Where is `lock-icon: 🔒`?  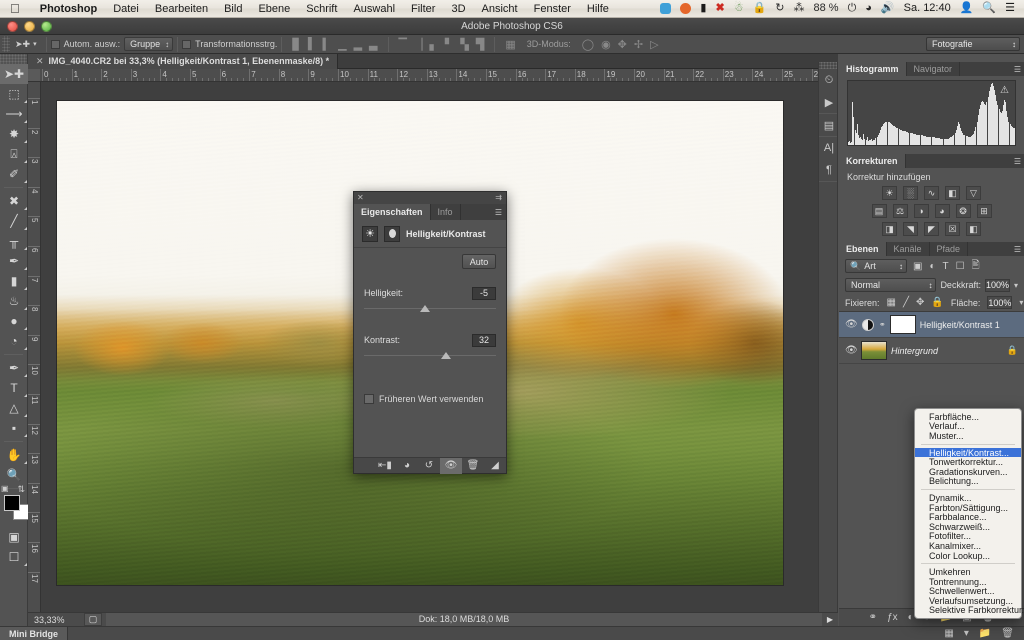
lock-icon: 🔒 is located at coordinates (760, 8).